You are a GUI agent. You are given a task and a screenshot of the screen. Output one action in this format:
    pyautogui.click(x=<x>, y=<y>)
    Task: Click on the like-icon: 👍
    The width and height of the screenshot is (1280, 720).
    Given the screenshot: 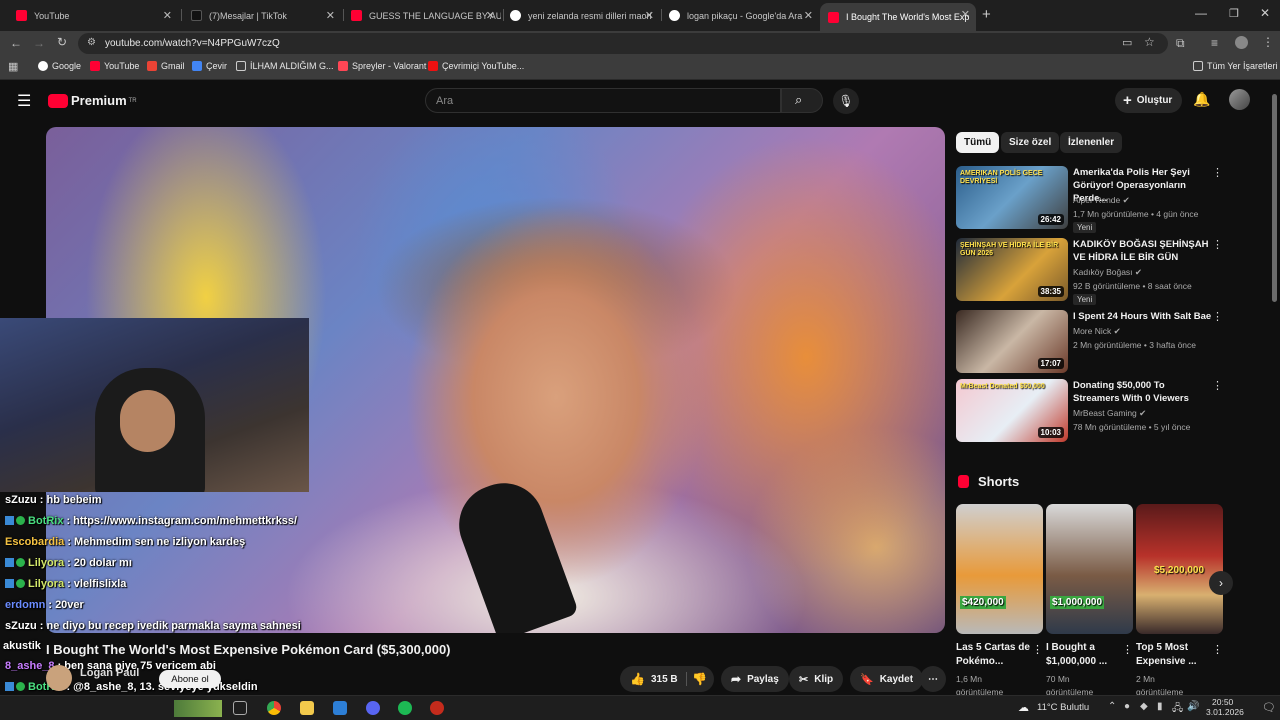 What is the action you would take?
    pyautogui.click(x=637, y=679)
    